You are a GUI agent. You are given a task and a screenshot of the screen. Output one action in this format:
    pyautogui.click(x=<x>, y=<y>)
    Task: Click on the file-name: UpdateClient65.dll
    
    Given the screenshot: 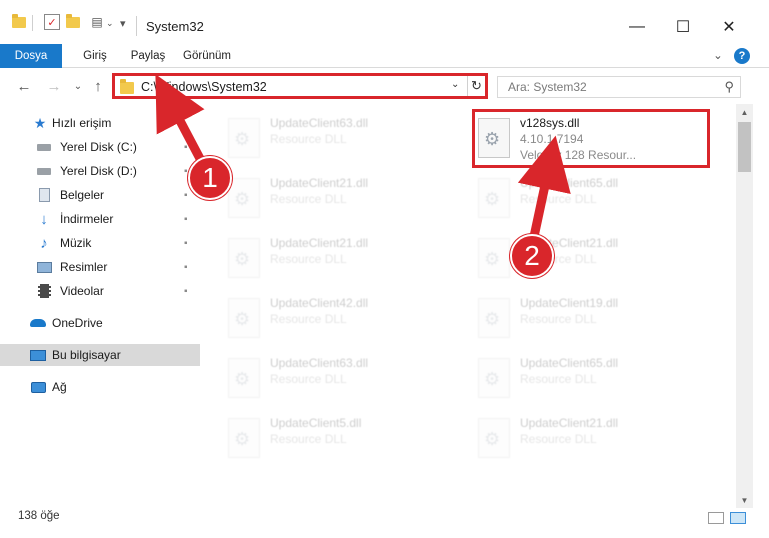 What is the action you would take?
    pyautogui.click(x=569, y=363)
    